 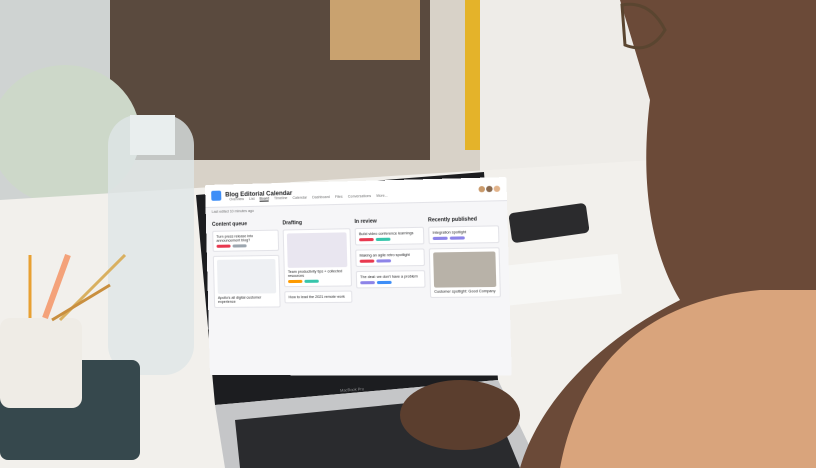 What do you see at coordinates (252, 199) in the screenshot?
I see `tab-list: List` at bounding box center [252, 199].